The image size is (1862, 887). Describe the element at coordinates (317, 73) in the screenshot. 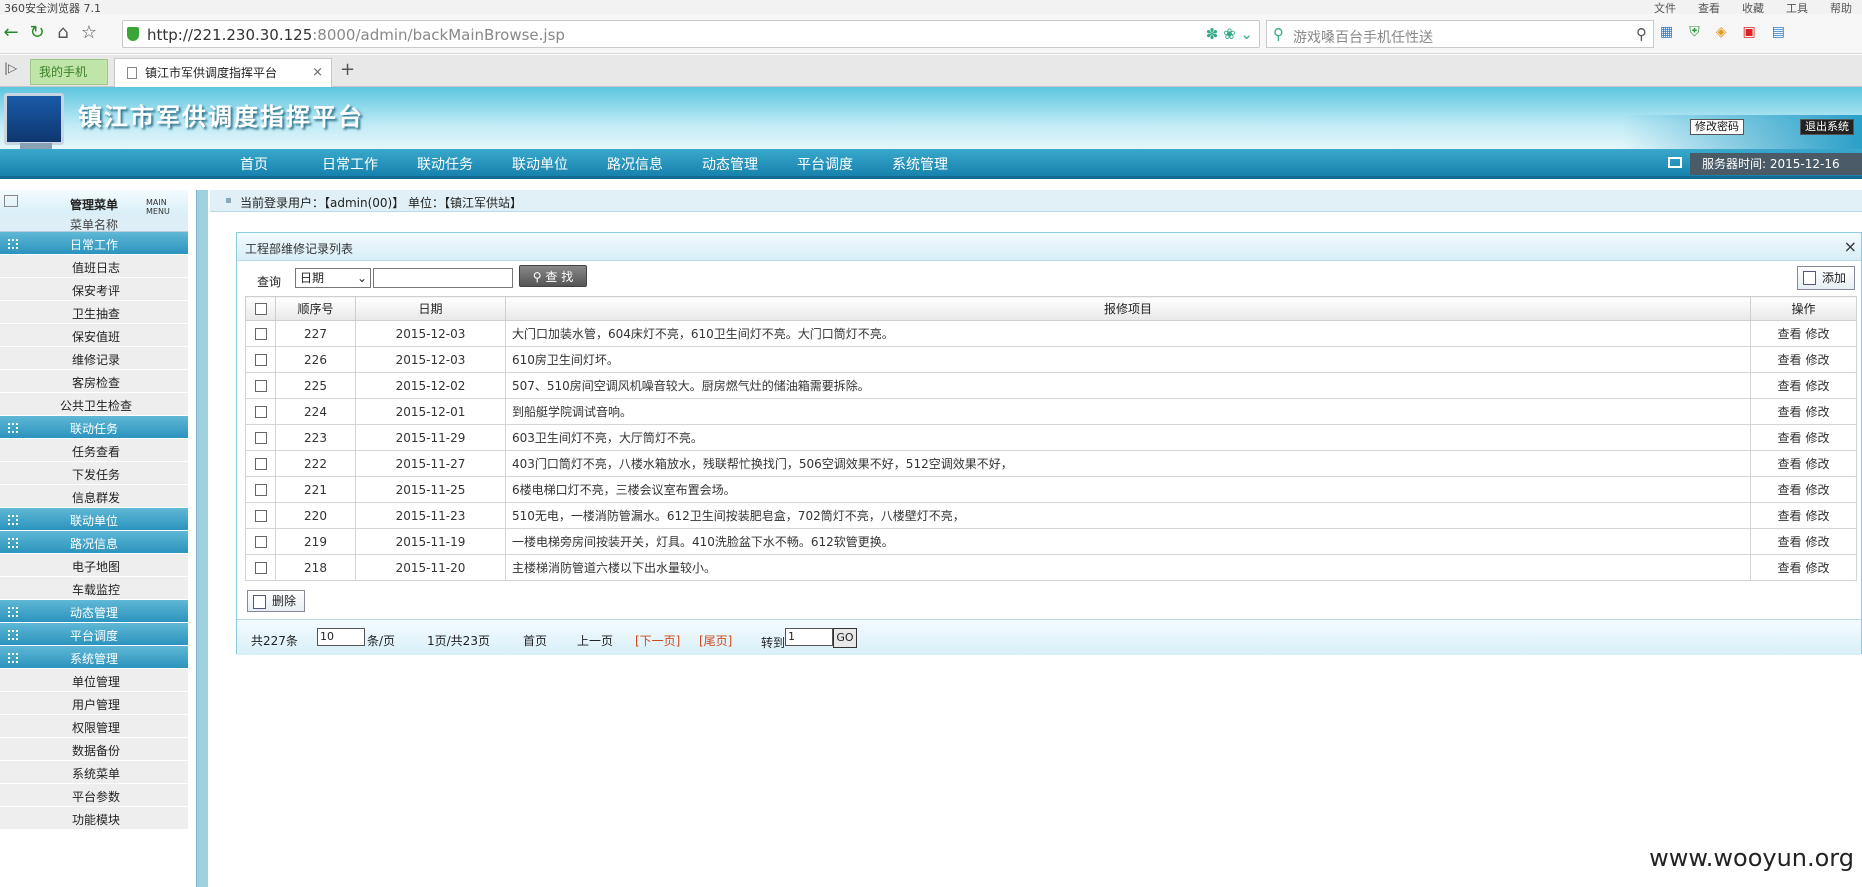

I see `tab-close-icon: ×` at that location.